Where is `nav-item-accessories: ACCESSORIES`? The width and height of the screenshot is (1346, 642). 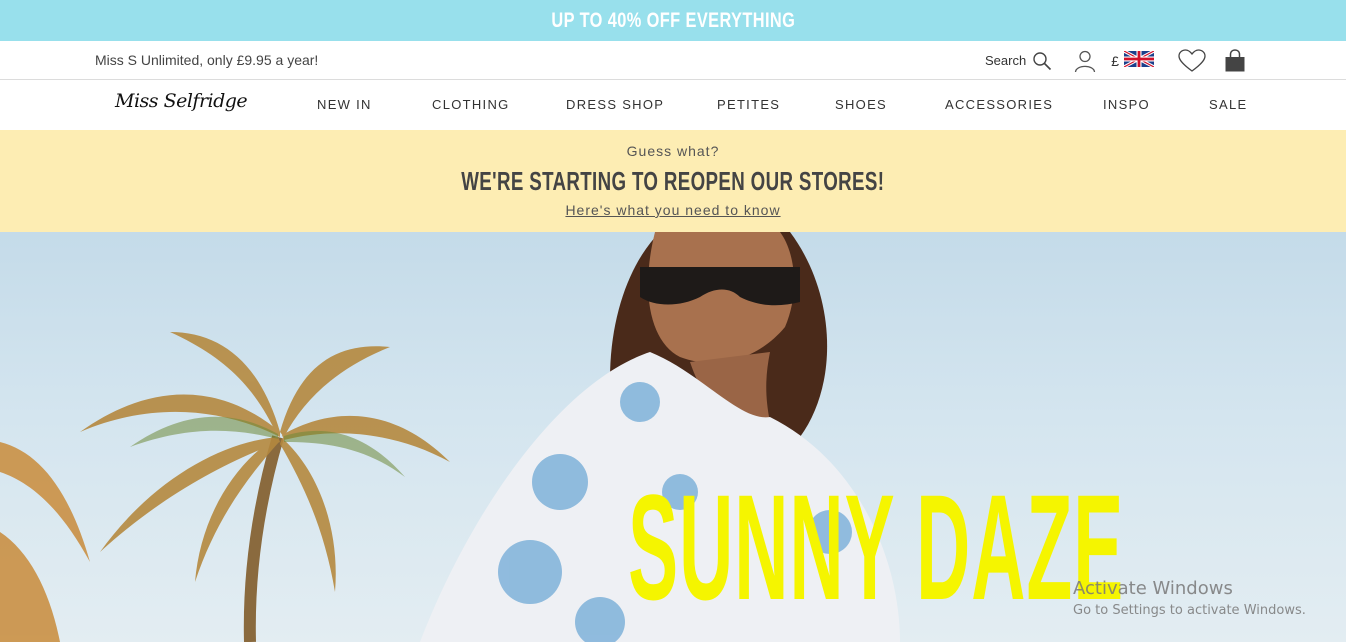 nav-item-accessories: ACCESSORIES is located at coordinates (999, 104).